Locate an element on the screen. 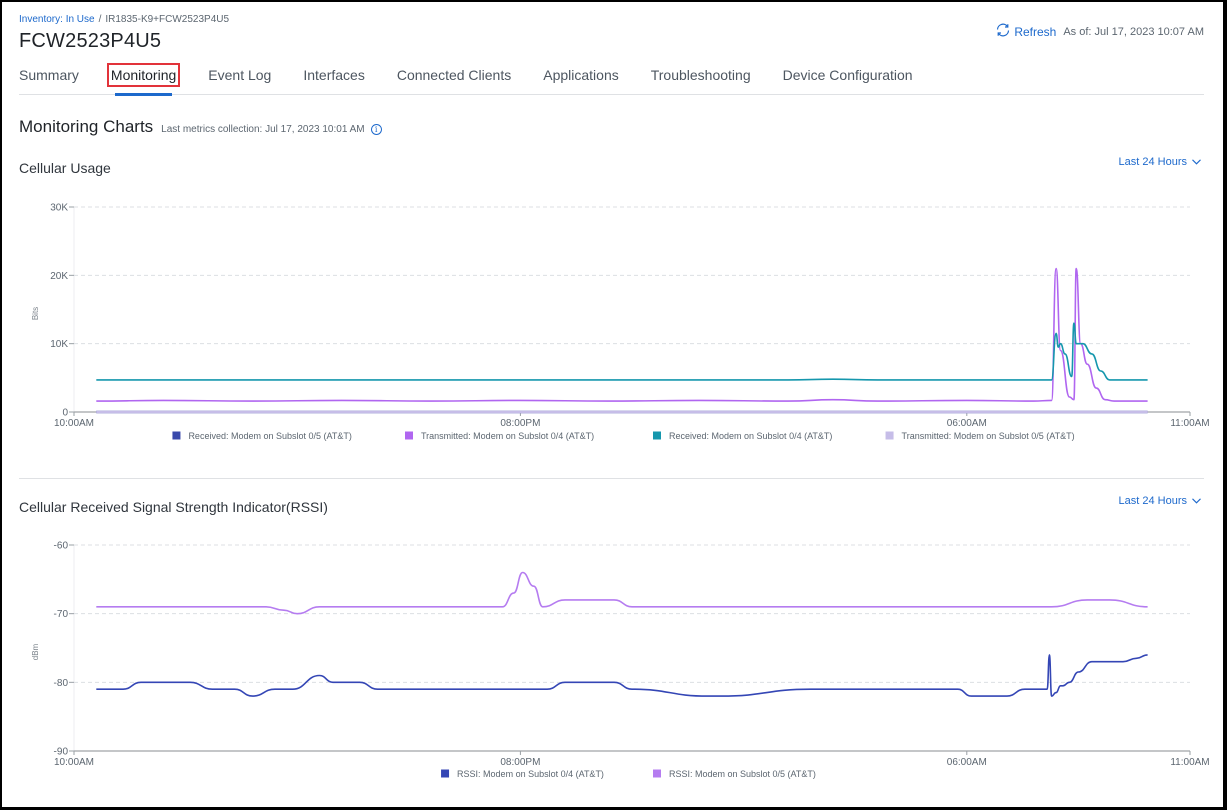  y-tick-label: -90 is located at coordinates (61, 752).